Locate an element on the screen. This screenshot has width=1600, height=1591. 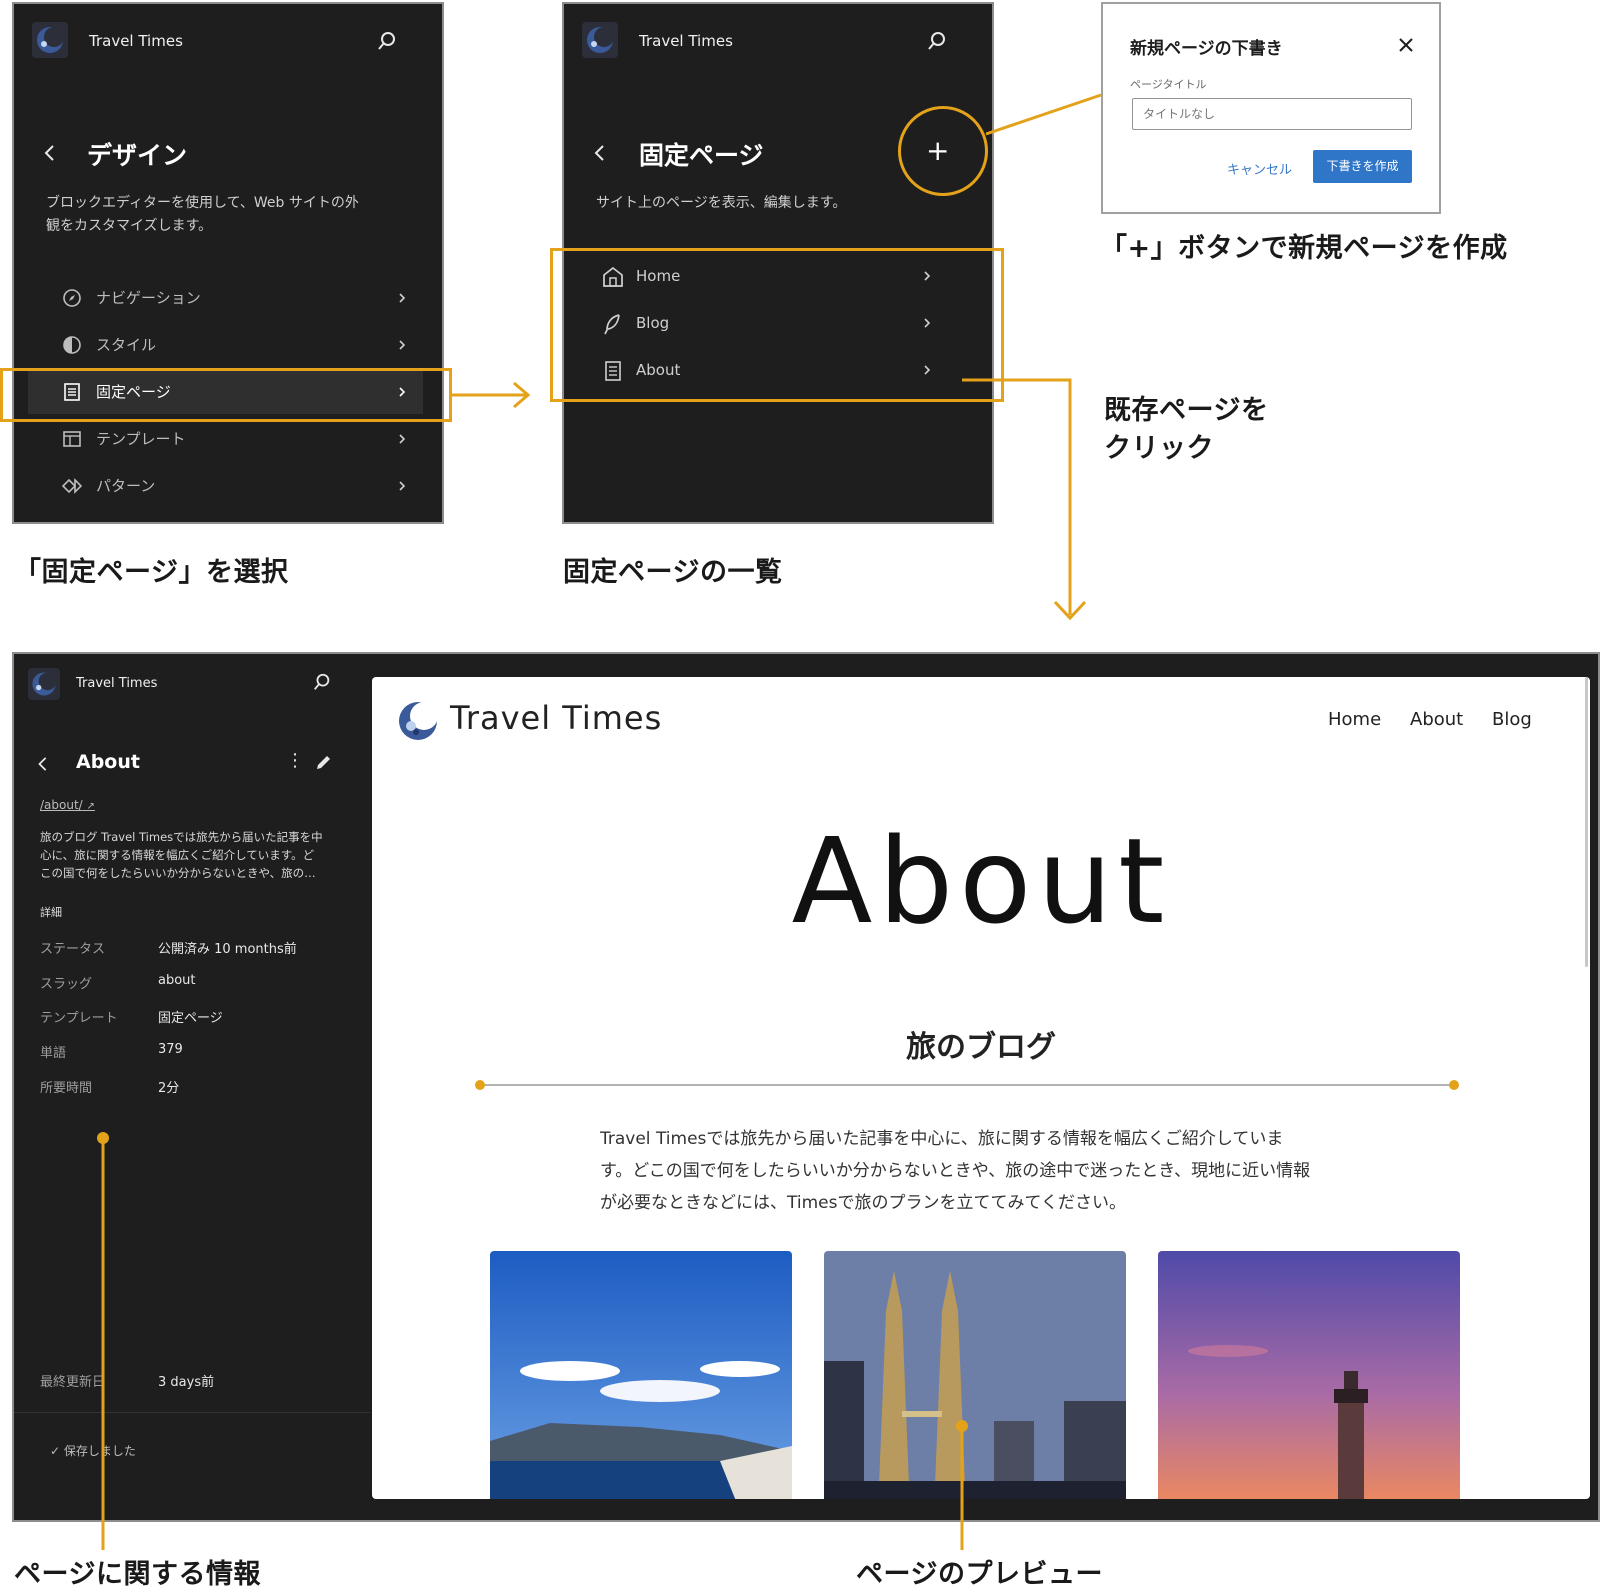
preview-subheading: 旅のブログ is located at coordinates (981, 1047).